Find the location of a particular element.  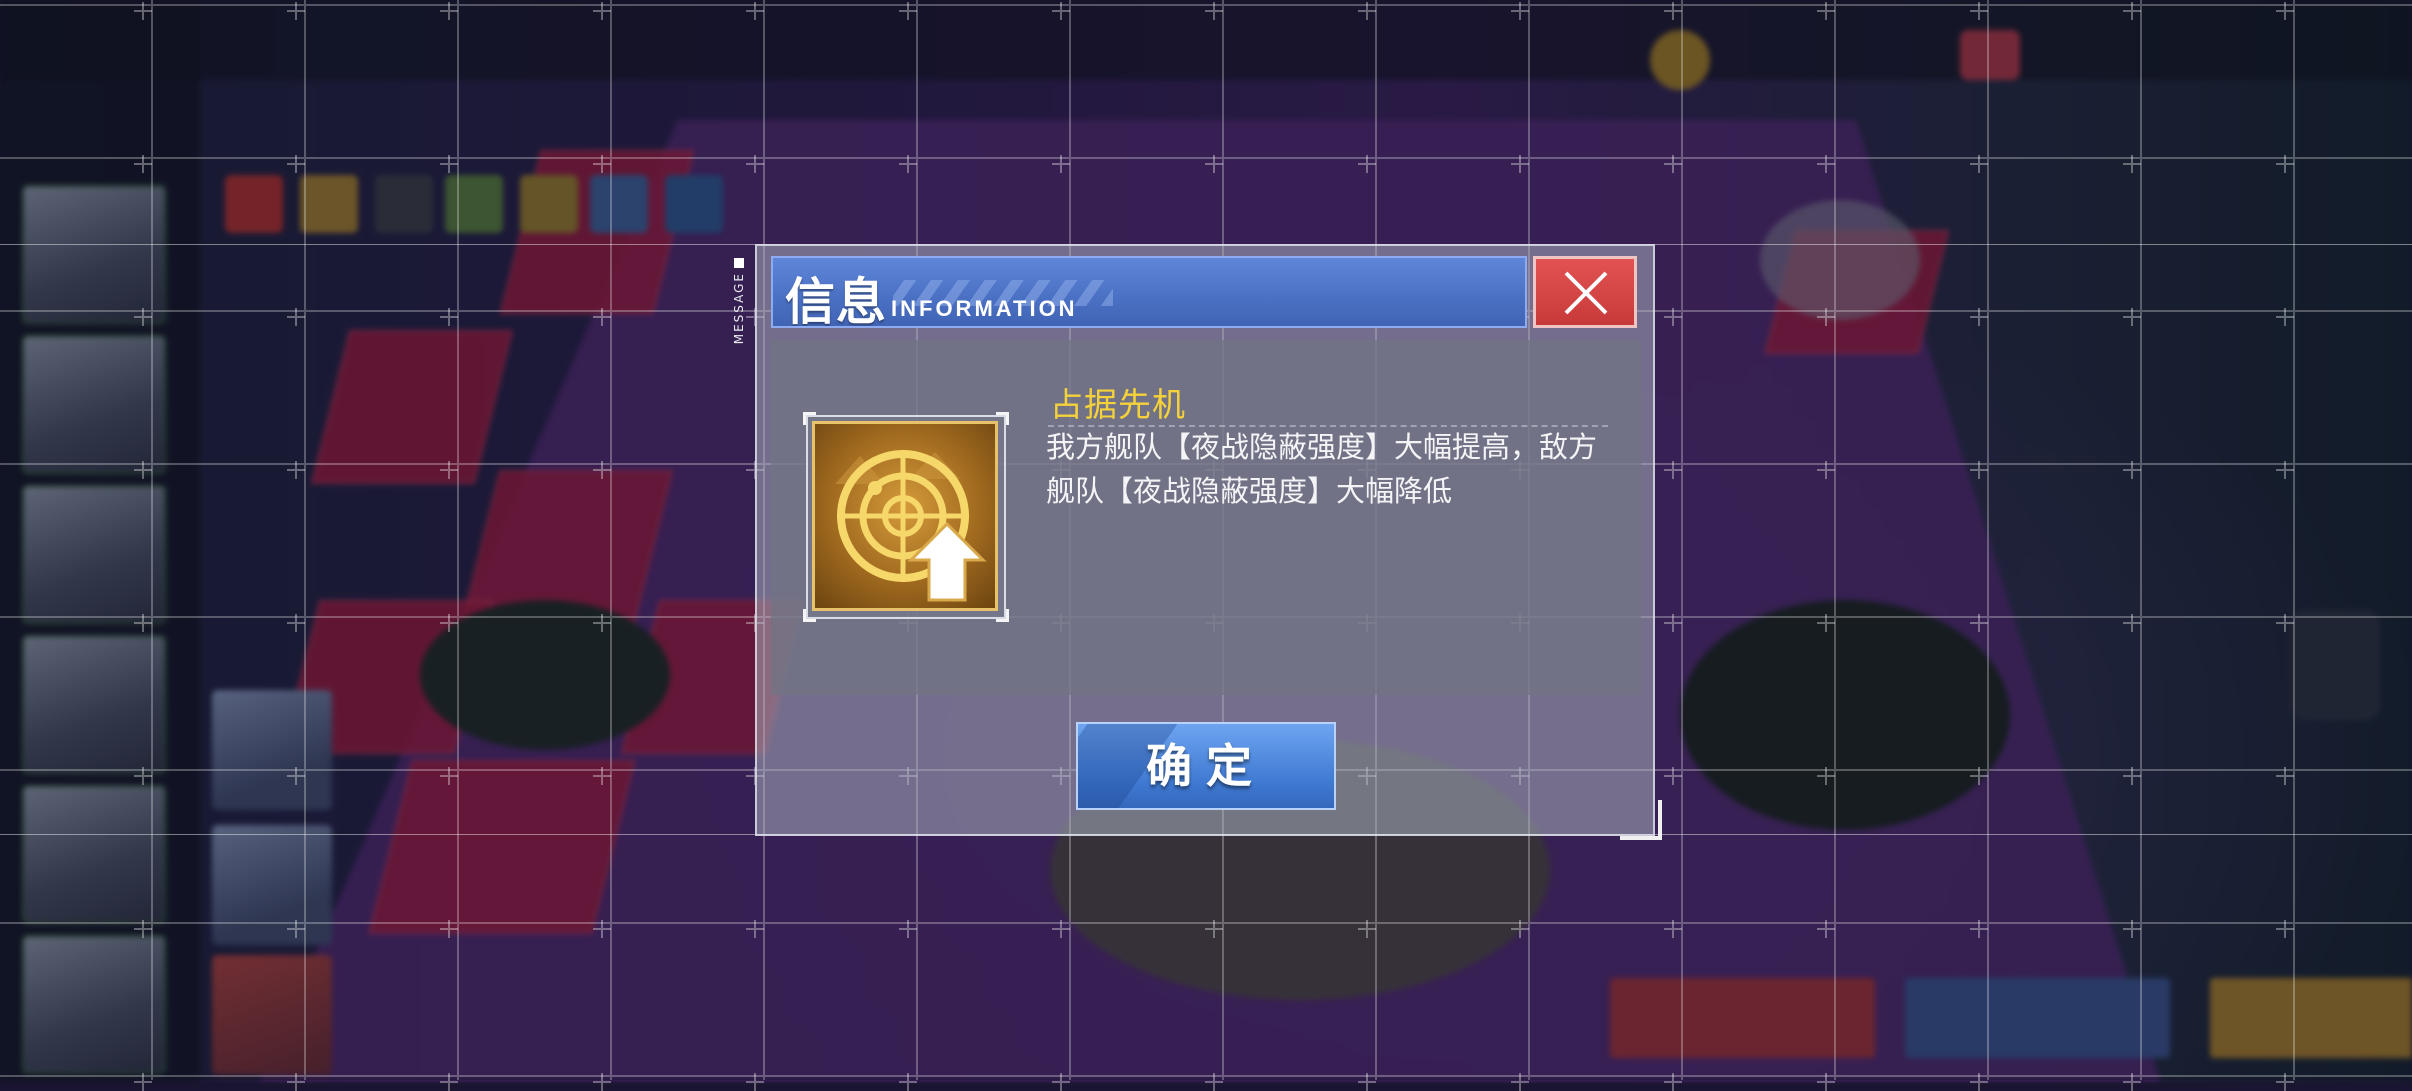

dialog-title-en: INFORMATION is located at coordinates (984, 308).